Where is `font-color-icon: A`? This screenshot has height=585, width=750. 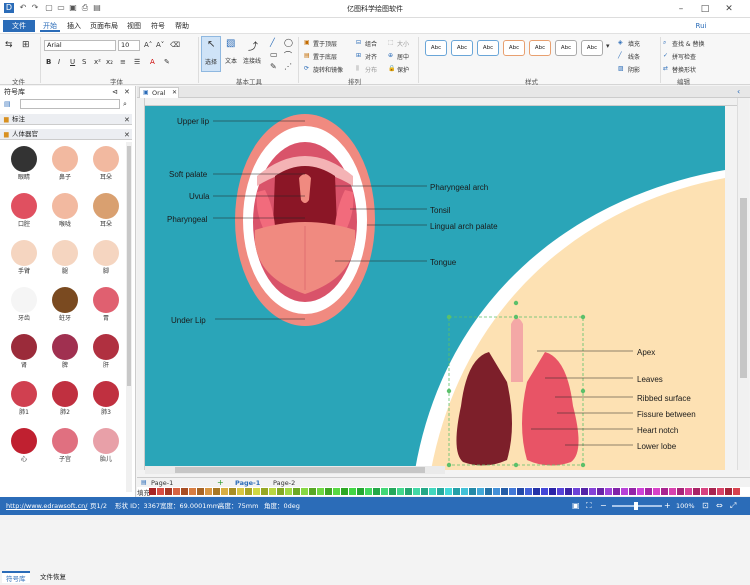
font-color-icon: A is located at coordinates (152, 62).